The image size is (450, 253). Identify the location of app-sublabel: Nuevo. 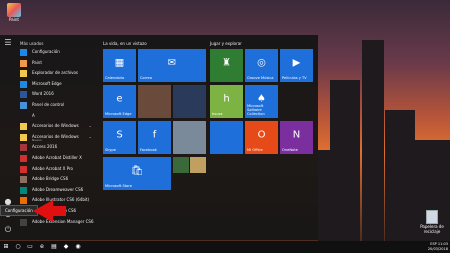
(37, 139).